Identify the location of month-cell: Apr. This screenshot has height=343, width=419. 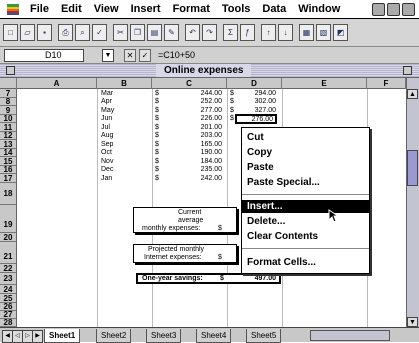
(106, 102).